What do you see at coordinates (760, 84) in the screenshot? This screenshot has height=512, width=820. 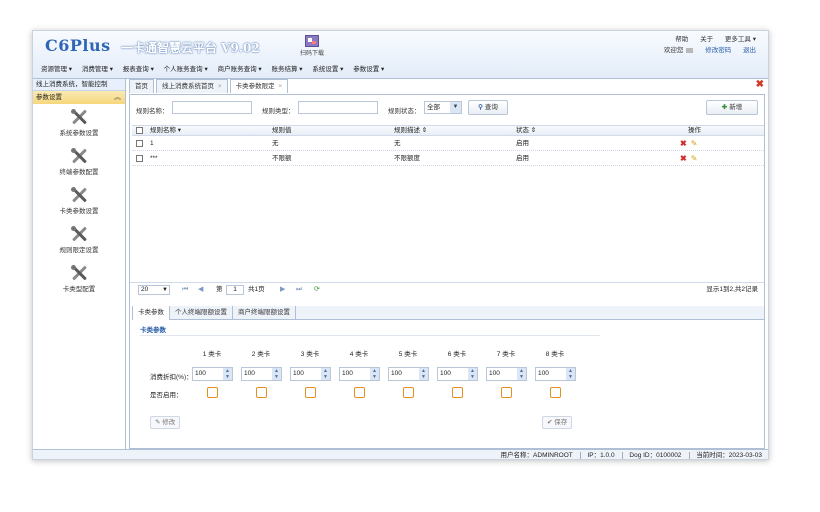 I see `close-all-icon: ✖` at bounding box center [760, 84].